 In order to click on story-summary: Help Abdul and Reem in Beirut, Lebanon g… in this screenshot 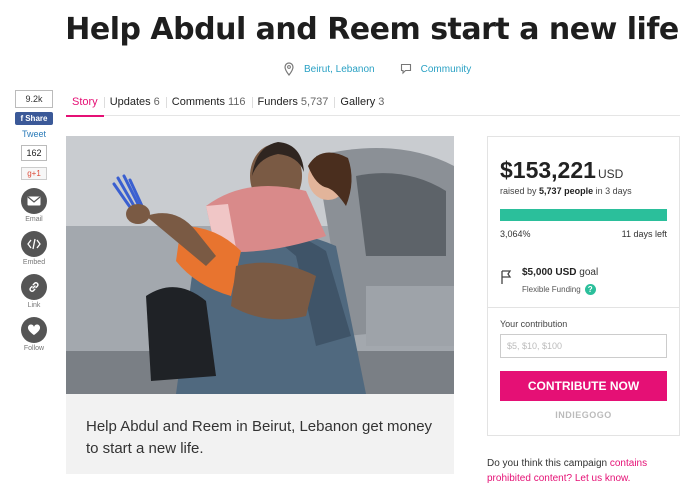, I will do `click(260, 434)`.